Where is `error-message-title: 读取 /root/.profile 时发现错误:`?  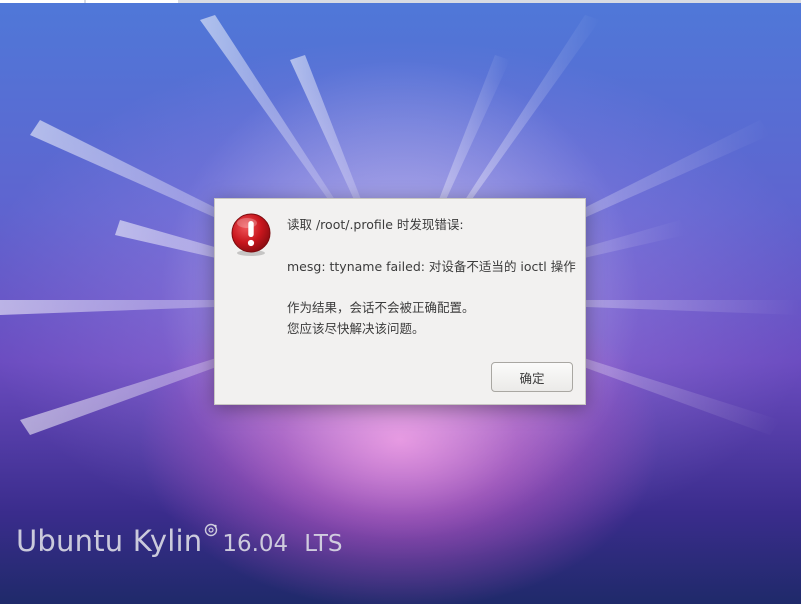
error-message-title: 读取 /root/.profile 时发现错误: is located at coordinates (375, 224).